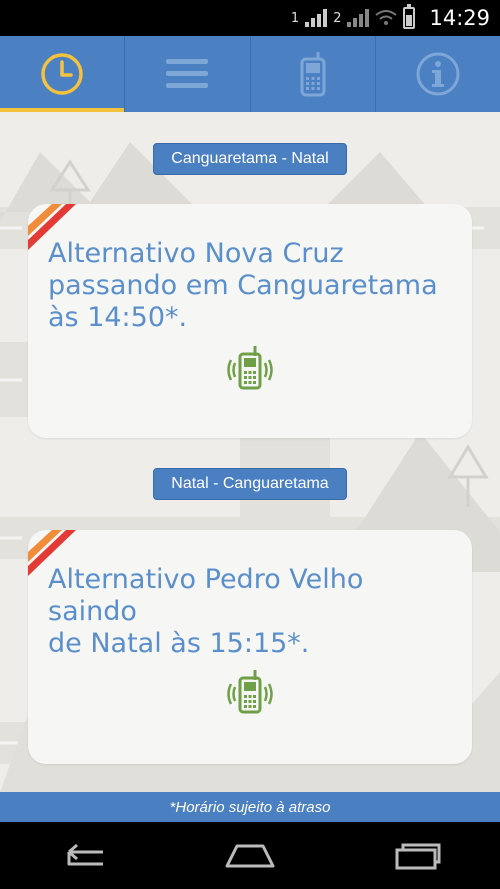 The width and height of the screenshot is (500, 889). What do you see at coordinates (250, 807) in the screenshot?
I see `footer-note: *Horário sujeito à atraso` at bounding box center [250, 807].